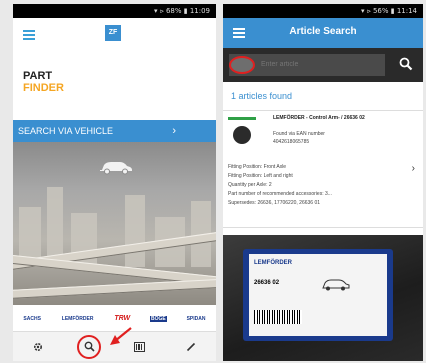 The width and height of the screenshot is (426, 363). I want to click on brand-logo: SPIDAN, so click(196, 318).